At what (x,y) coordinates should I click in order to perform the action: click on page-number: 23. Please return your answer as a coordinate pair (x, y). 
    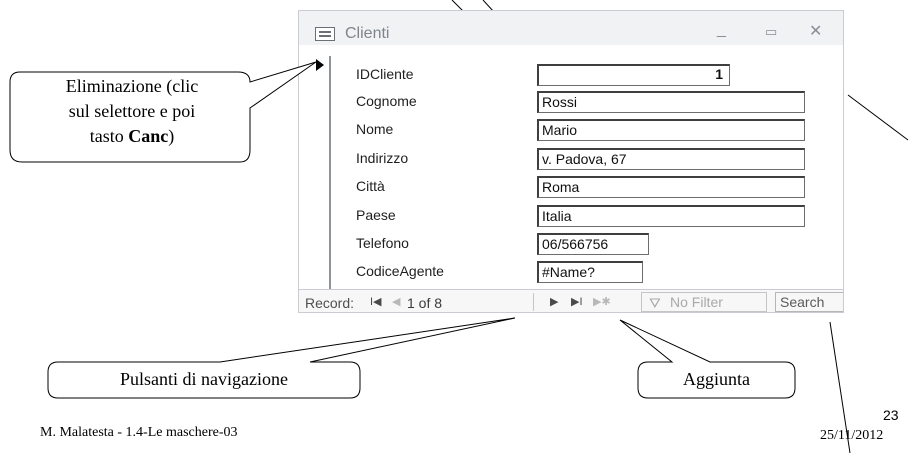
    Looking at the image, I should click on (891, 415).